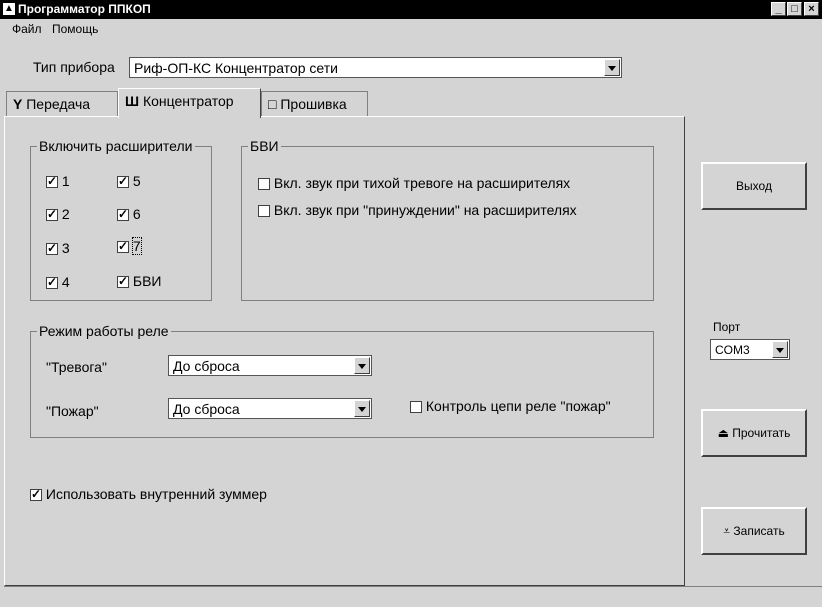 The width and height of the screenshot is (822, 607). What do you see at coordinates (148, 494) in the screenshot?
I see `internal-buzzer-checkbox: Использовать внутренний зуммер` at bounding box center [148, 494].